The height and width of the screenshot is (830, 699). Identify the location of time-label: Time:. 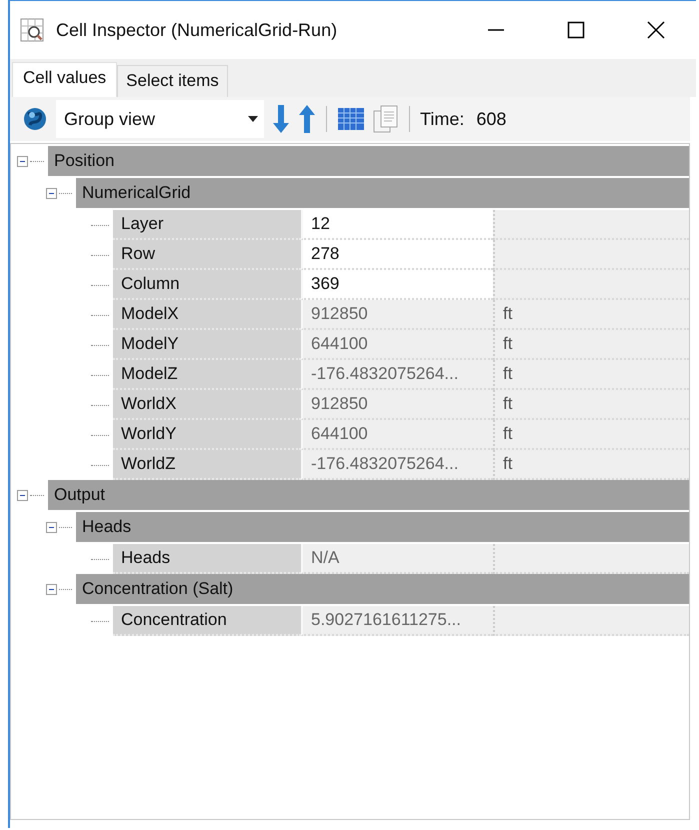
(442, 119).